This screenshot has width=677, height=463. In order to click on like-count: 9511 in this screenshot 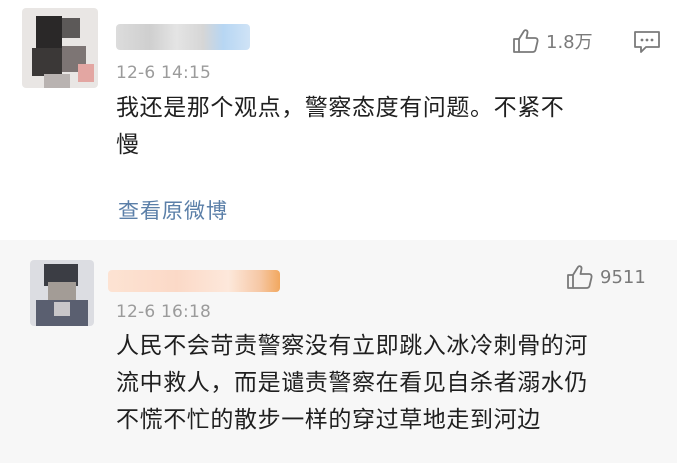, I will do `click(623, 277)`.